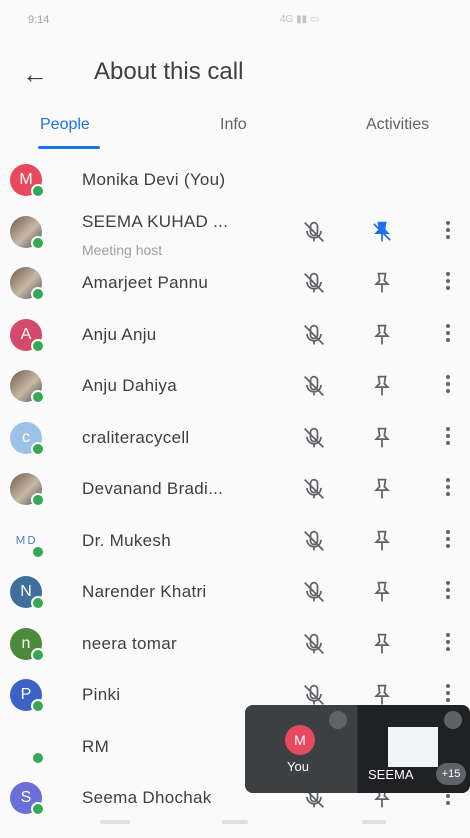 Image resolution: width=470 pixels, height=838 pixels. What do you see at coordinates (300, 19) in the screenshot?
I see `status-icons: 4G ▮▮ ▭` at bounding box center [300, 19].